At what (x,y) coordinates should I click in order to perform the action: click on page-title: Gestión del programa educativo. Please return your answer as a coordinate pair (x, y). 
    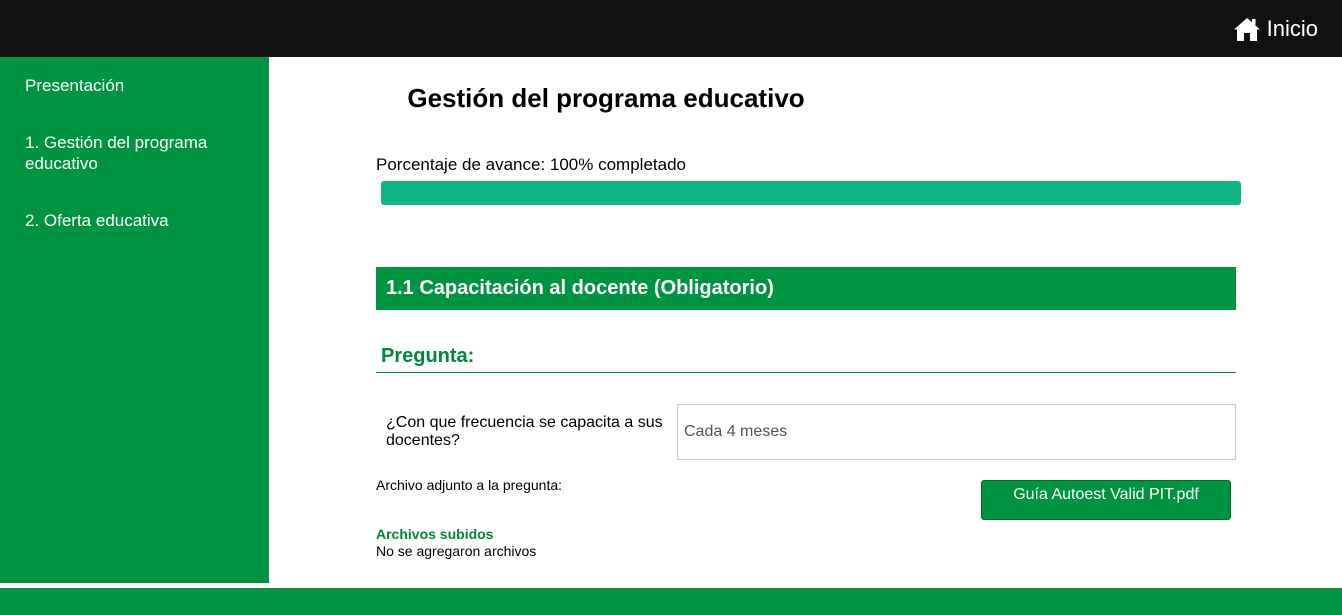
    Looking at the image, I should click on (606, 98).